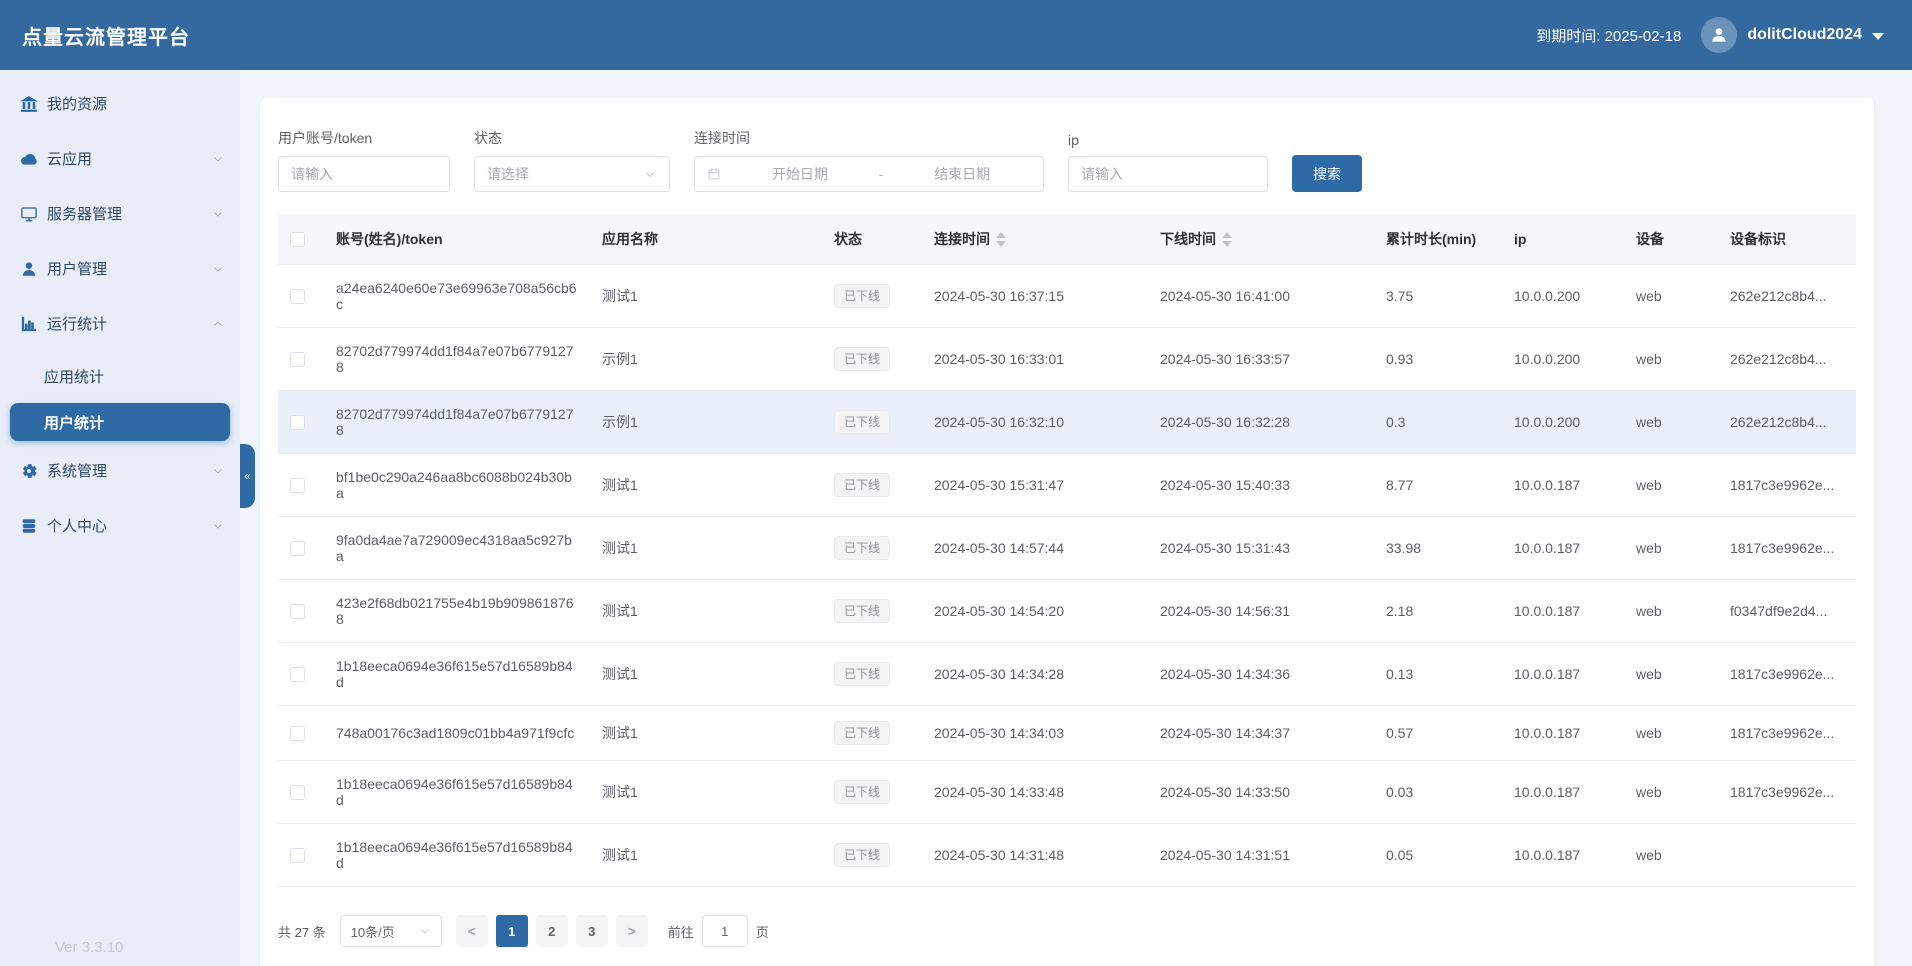 The height and width of the screenshot is (966, 1912). What do you see at coordinates (800, 174) in the screenshot?
I see `date-start-input: 开始日期` at bounding box center [800, 174].